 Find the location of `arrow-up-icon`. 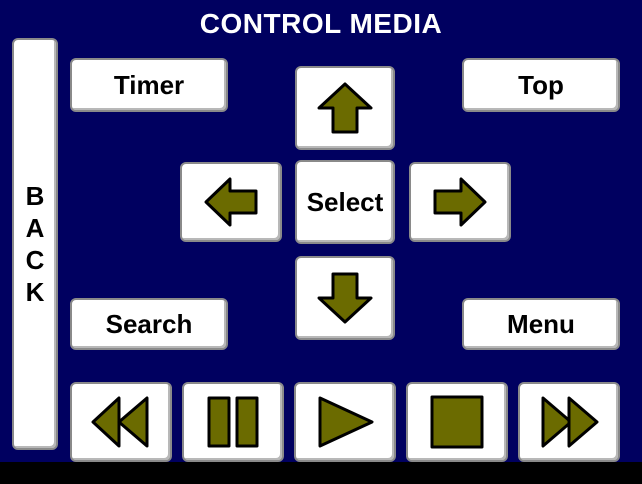

arrow-up-icon is located at coordinates (345, 108).